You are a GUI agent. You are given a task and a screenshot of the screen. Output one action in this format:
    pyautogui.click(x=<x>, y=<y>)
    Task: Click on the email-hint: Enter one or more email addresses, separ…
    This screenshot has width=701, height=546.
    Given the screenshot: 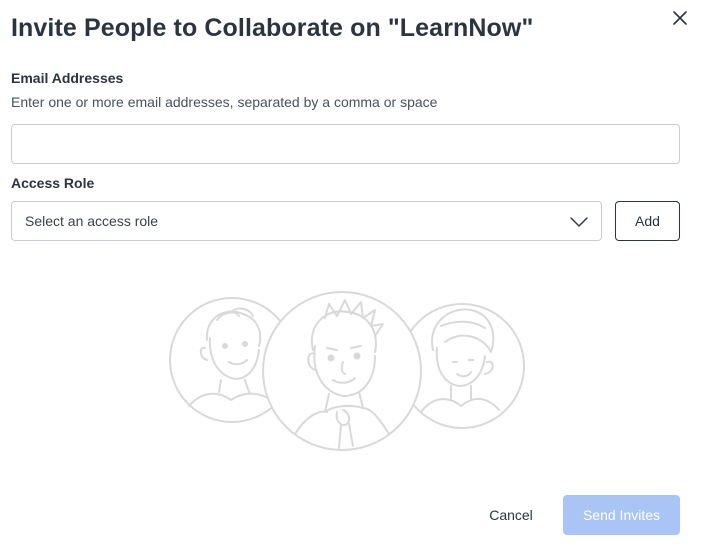 What is the action you would take?
    pyautogui.click(x=224, y=102)
    